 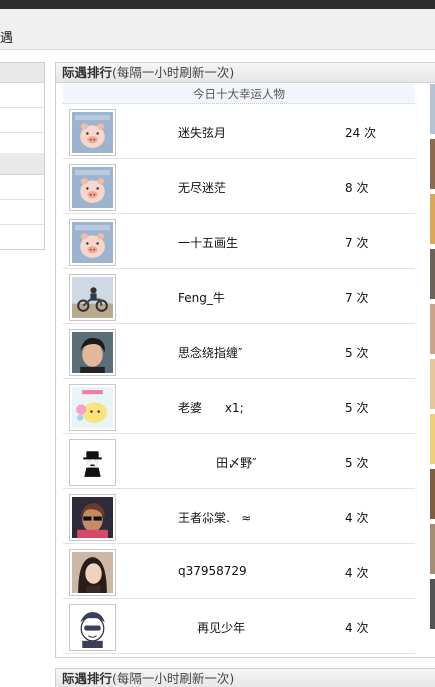 I want to click on right-neighbor-strip, so click(x=432, y=369).